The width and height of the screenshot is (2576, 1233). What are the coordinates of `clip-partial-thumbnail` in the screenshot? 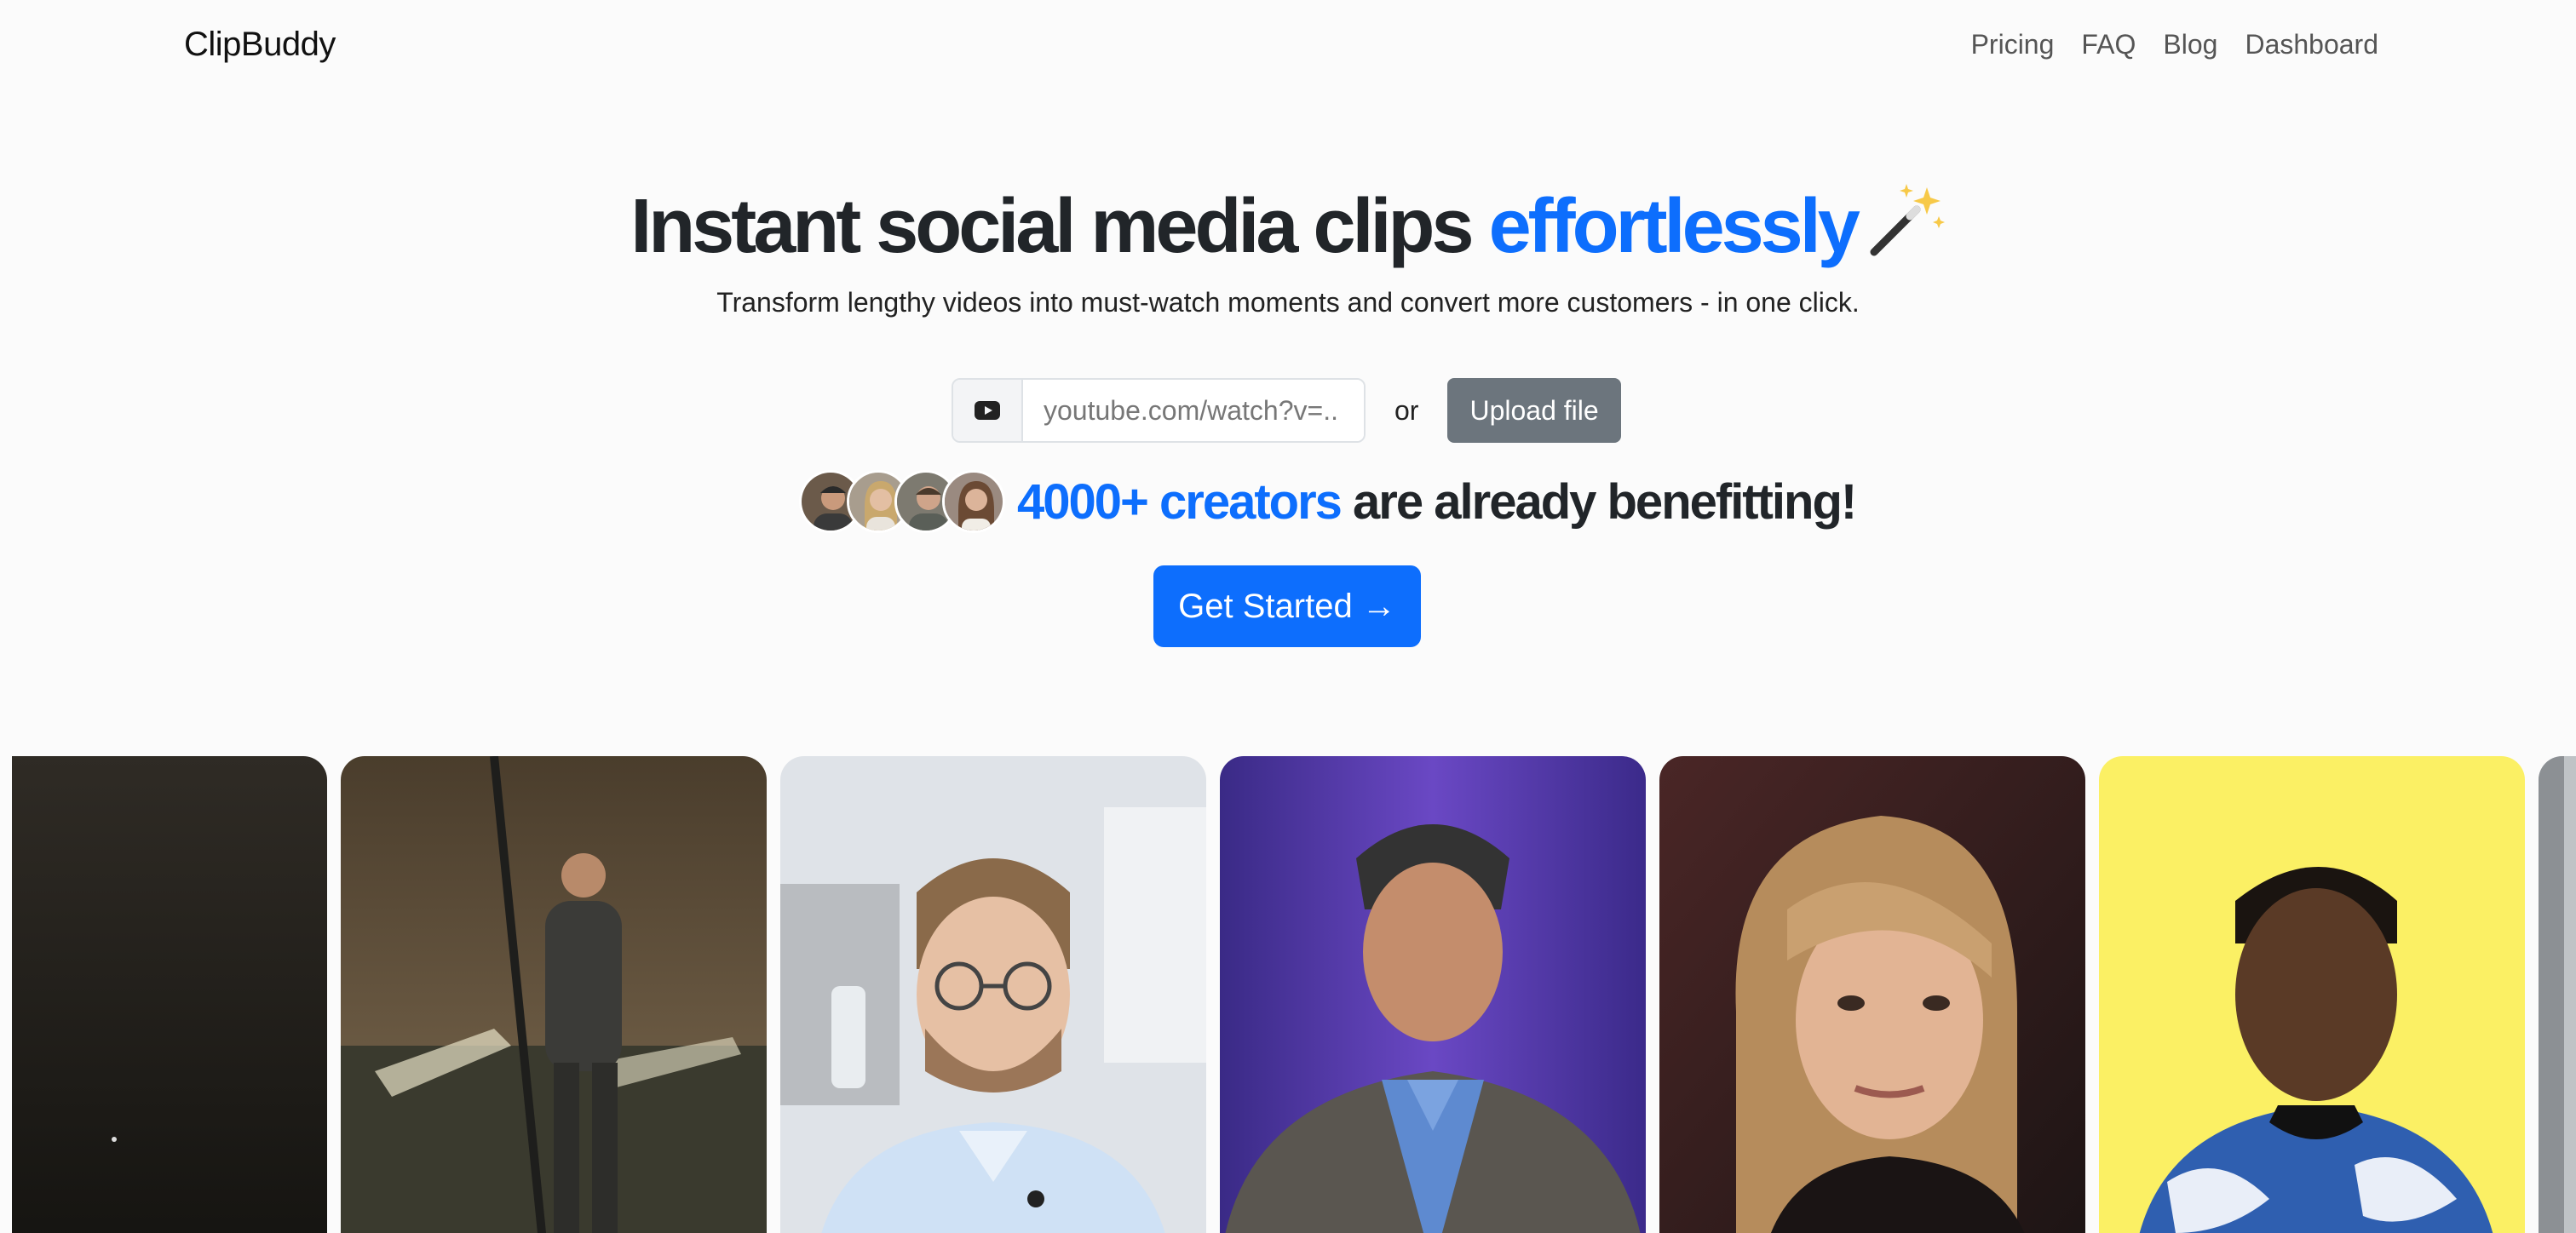 It's located at (2558, 994).